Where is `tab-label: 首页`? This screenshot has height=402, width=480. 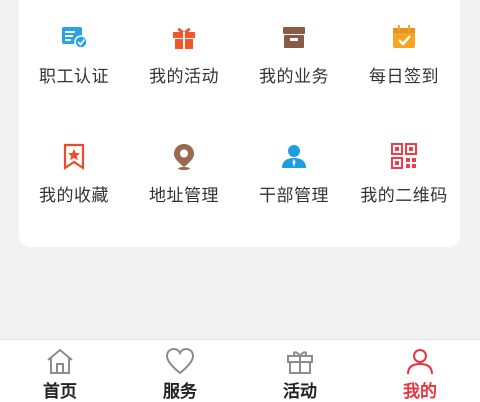
tab-label: 首页 is located at coordinates (60, 392).